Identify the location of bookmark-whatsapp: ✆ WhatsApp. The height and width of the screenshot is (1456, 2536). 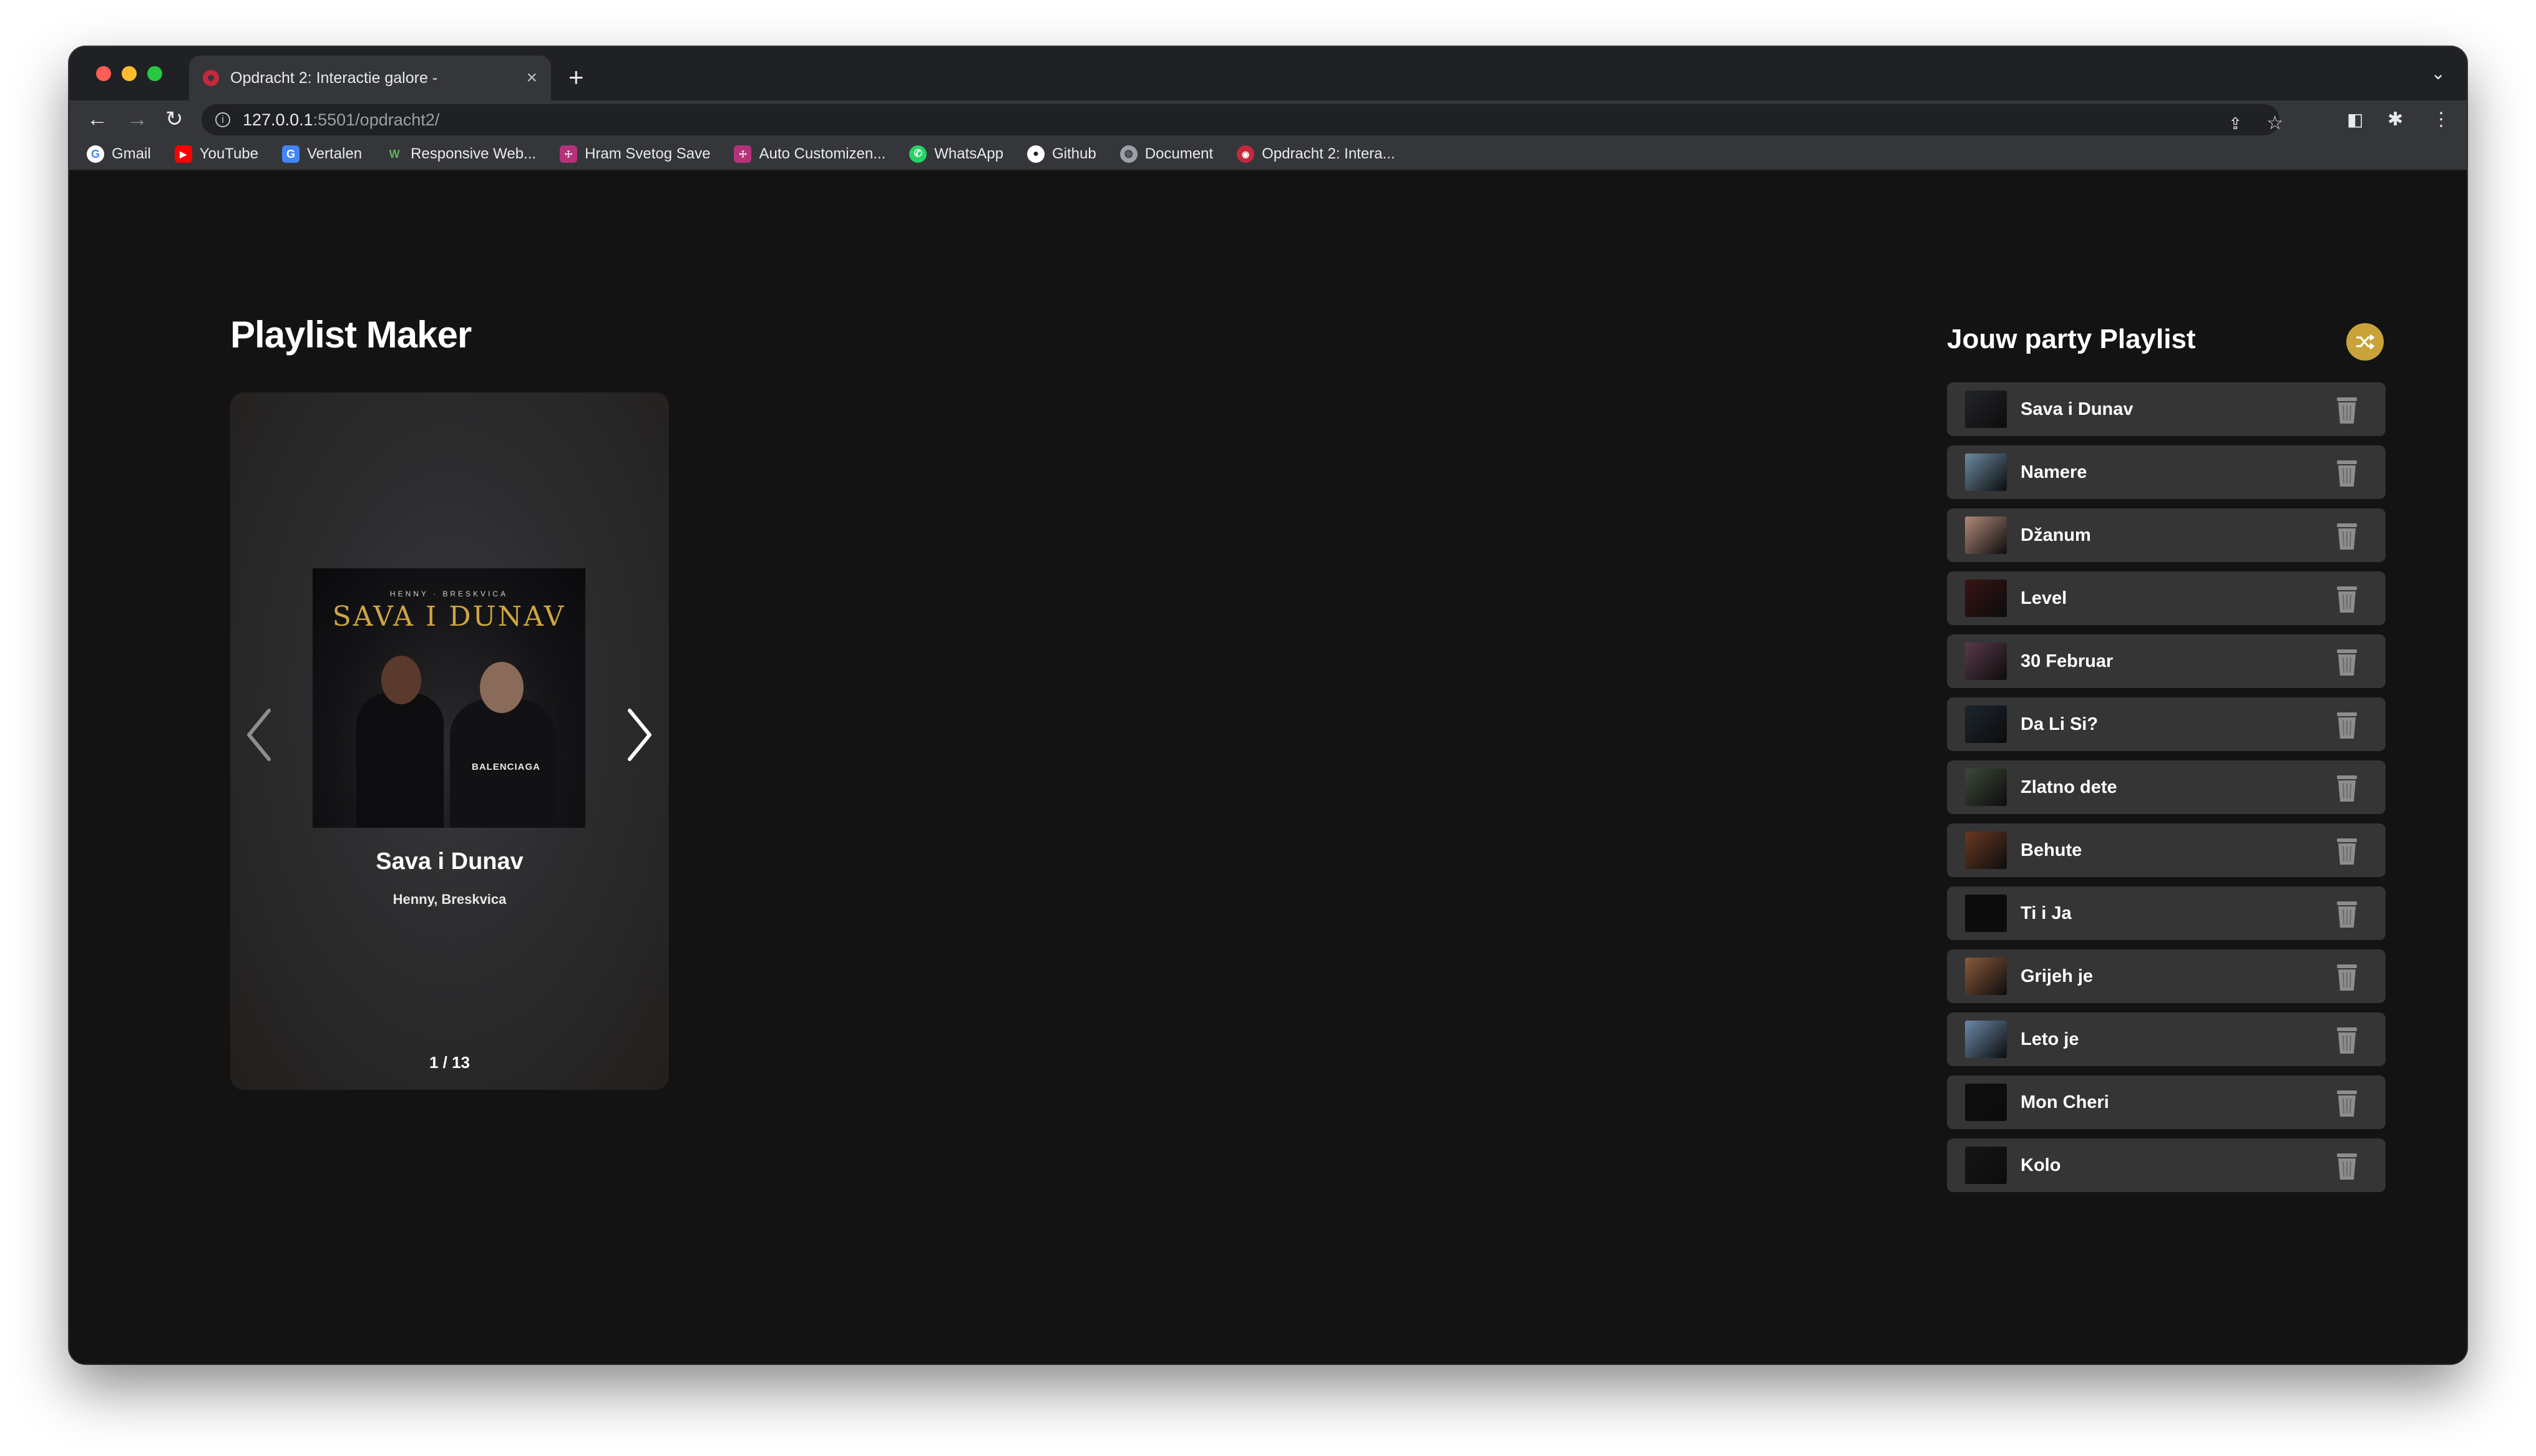
(956, 154).